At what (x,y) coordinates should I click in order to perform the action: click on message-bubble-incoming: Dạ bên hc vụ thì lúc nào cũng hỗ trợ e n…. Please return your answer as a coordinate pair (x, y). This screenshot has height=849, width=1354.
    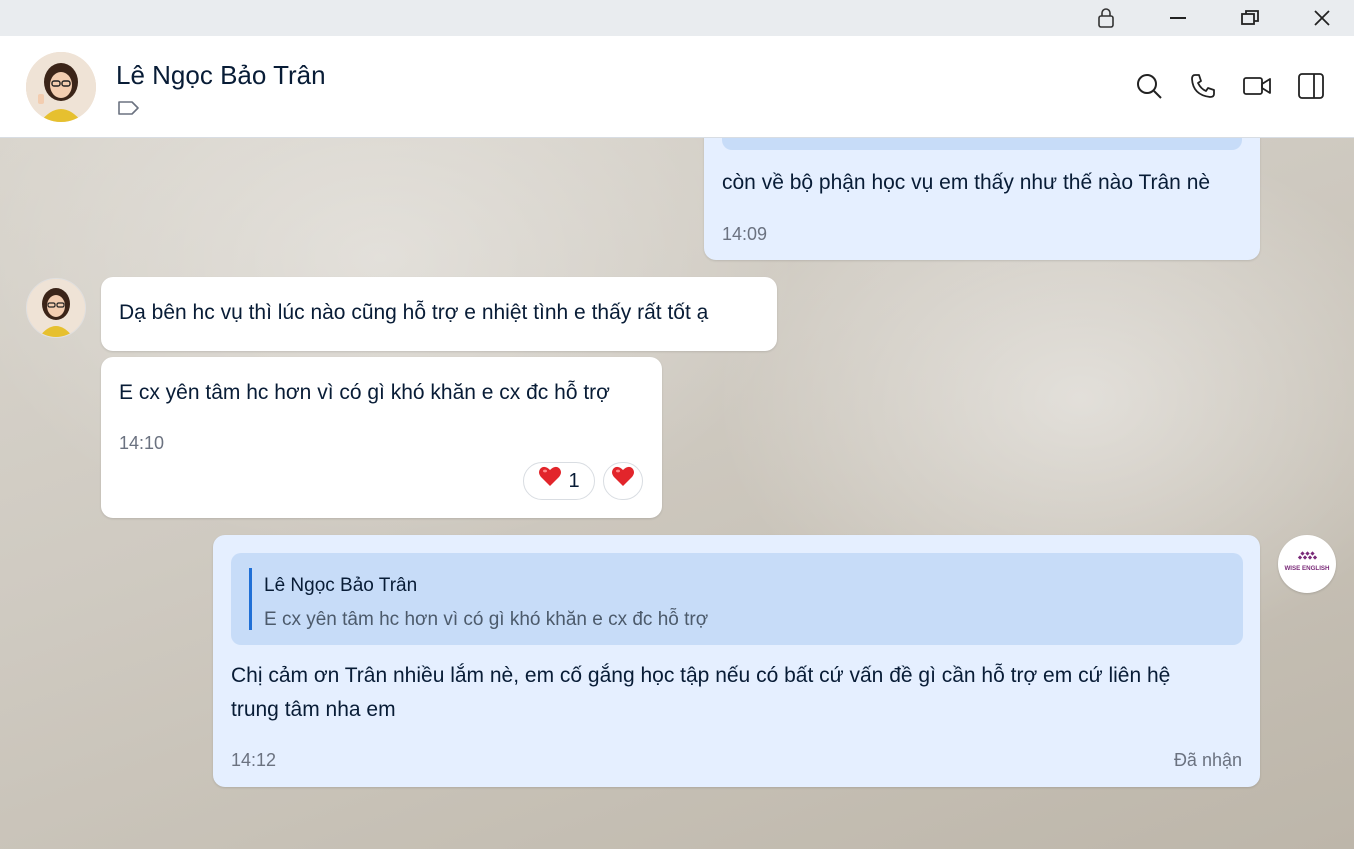
    Looking at the image, I should click on (439, 314).